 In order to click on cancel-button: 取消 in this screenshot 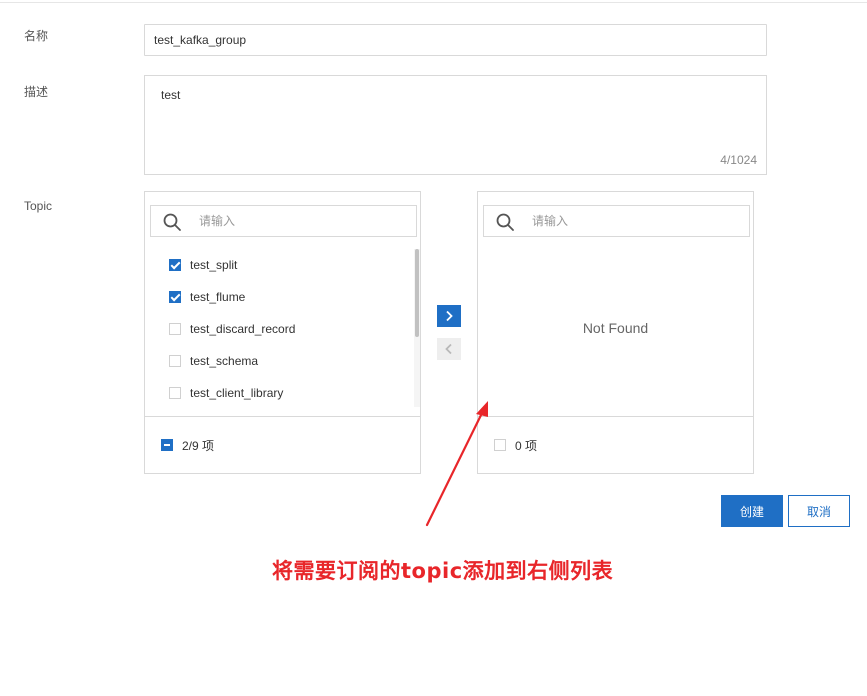, I will do `click(819, 511)`.